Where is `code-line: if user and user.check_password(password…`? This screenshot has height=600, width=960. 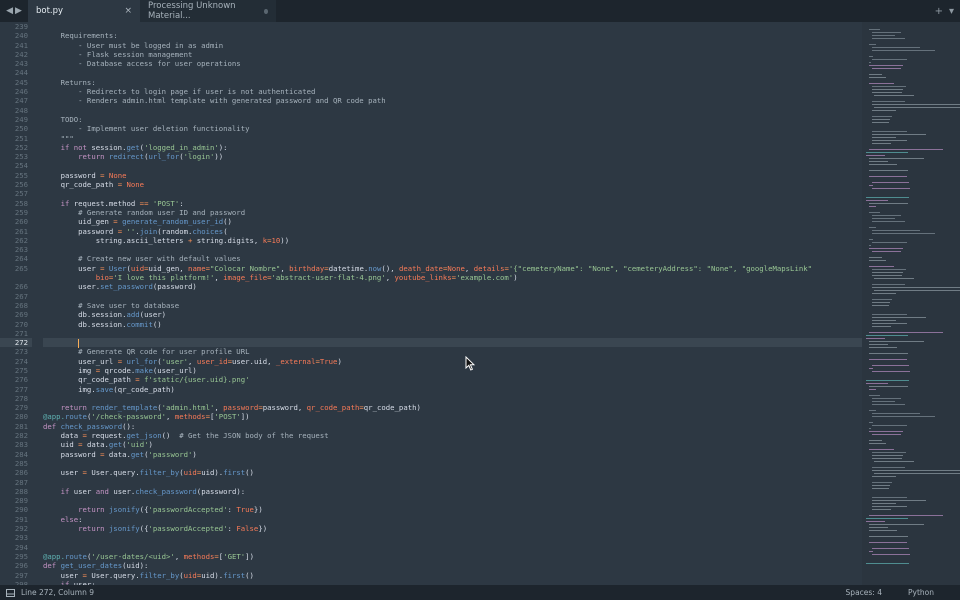 code-line: if user and user.check_password(password… is located at coordinates (452, 491).